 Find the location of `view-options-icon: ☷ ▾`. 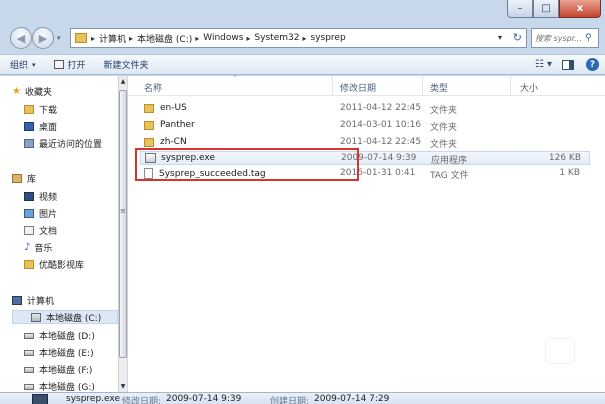

view-options-icon: ☷ ▾ is located at coordinates (543, 64).